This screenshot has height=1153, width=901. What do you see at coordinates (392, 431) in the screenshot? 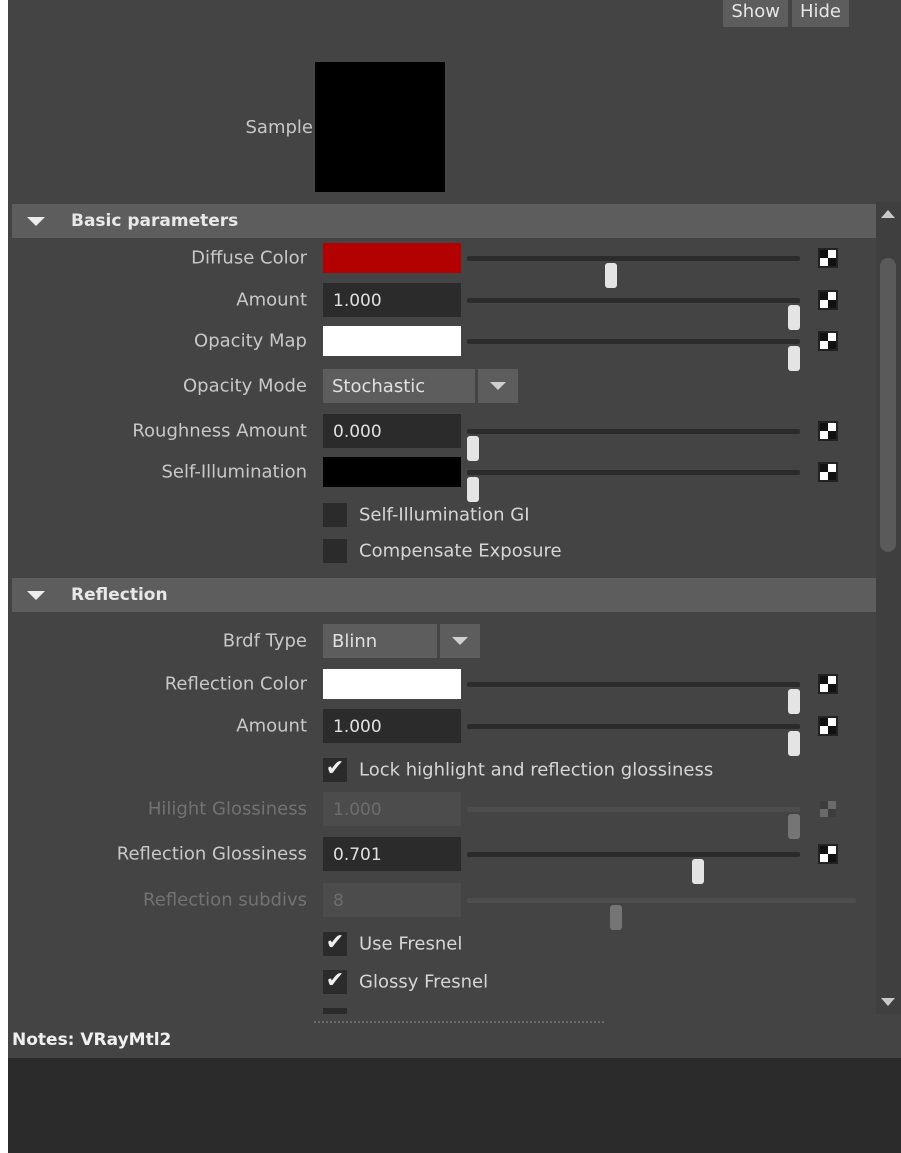
I see `roughness-field: 0.000` at bounding box center [392, 431].